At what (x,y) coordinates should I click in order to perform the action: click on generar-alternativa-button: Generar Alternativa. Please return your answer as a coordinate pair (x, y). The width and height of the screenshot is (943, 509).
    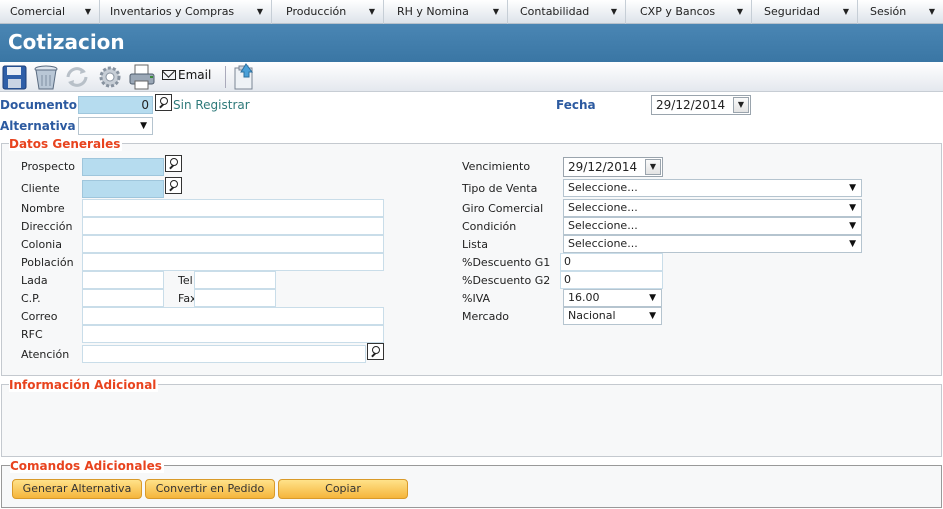
    Looking at the image, I should click on (77, 489).